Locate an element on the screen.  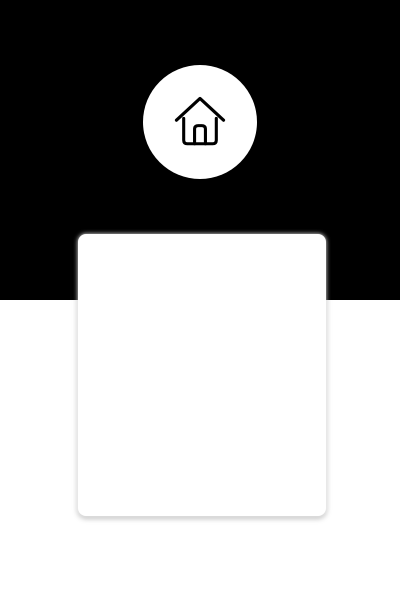
home-icon is located at coordinates (200, 121).